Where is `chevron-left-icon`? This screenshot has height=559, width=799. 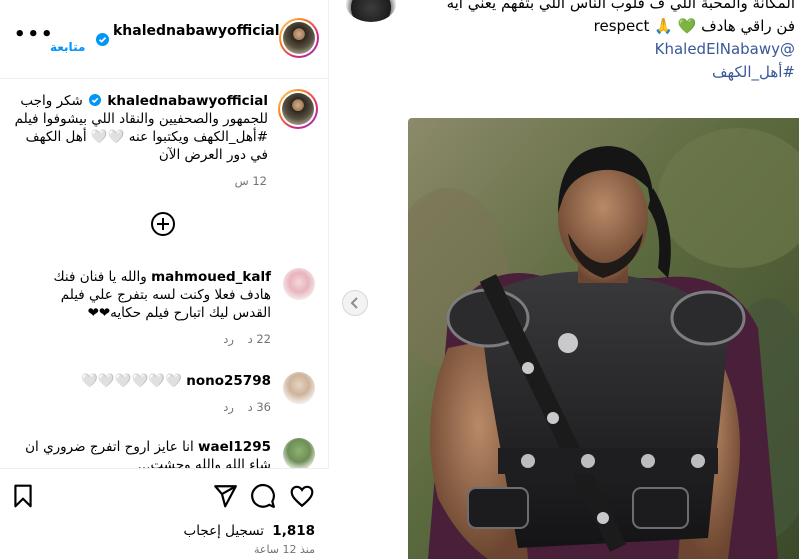
chevron-left-icon is located at coordinates (354, 303).